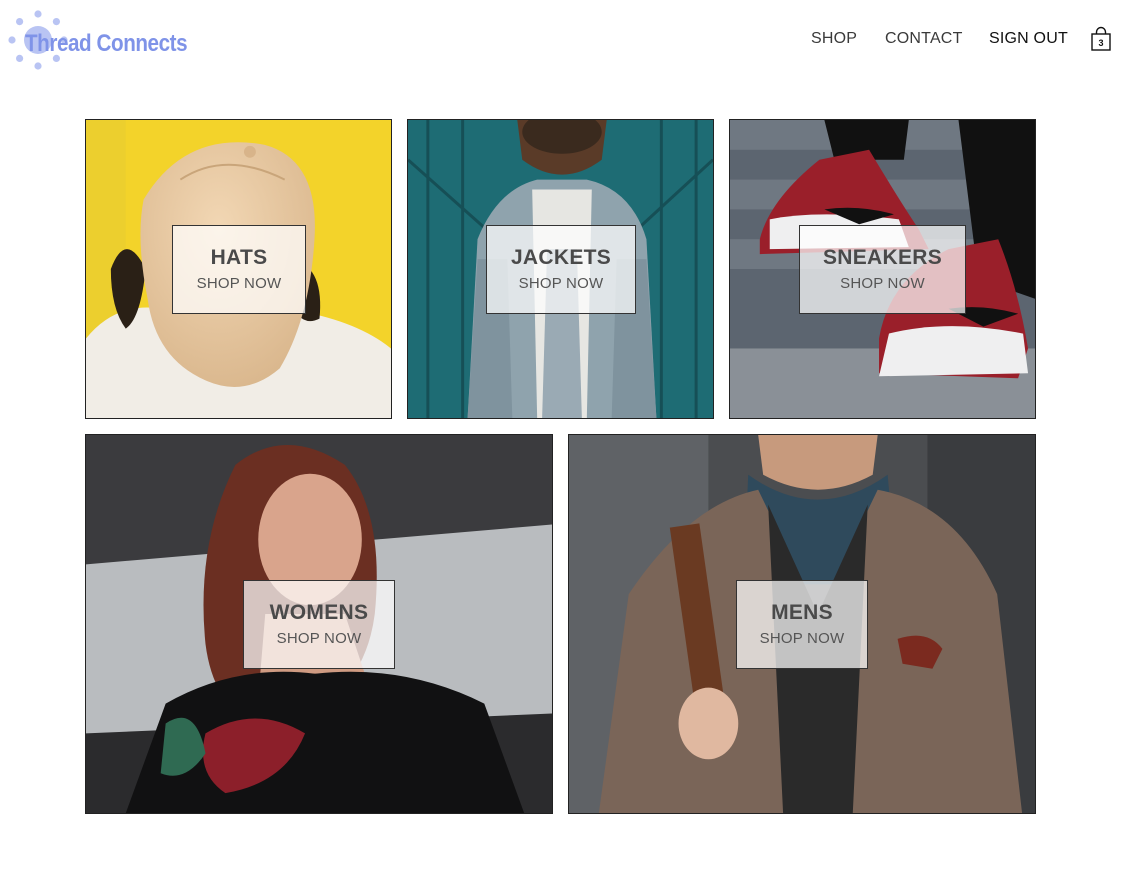  I want to click on category-tile-hats: HATS SHOP NOW, so click(238, 269).